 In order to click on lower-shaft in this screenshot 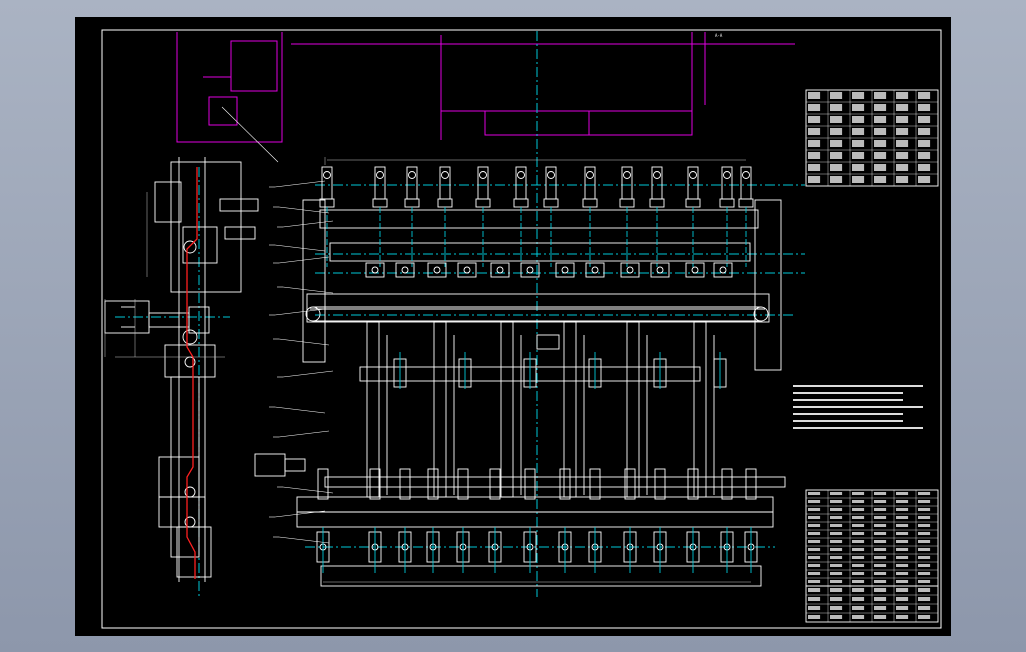, I will do `click(555, 482)`.